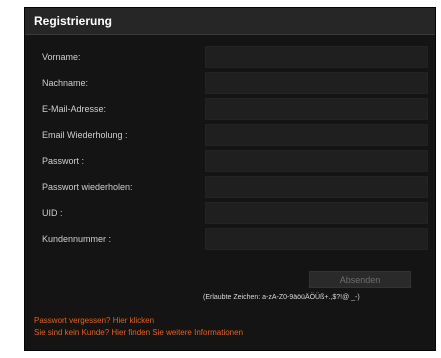  I want to click on form-row-nachname: Nachname:, so click(230, 83).